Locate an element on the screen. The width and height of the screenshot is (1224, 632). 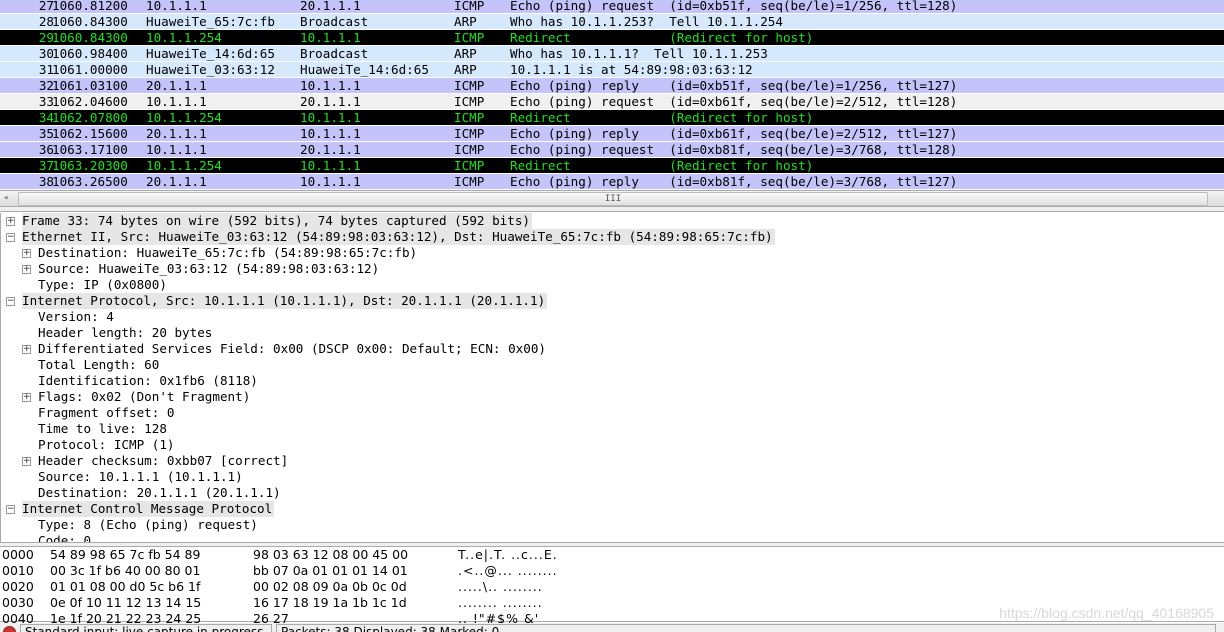
detail-text: Time to live: 128 is located at coordinates (102, 428).